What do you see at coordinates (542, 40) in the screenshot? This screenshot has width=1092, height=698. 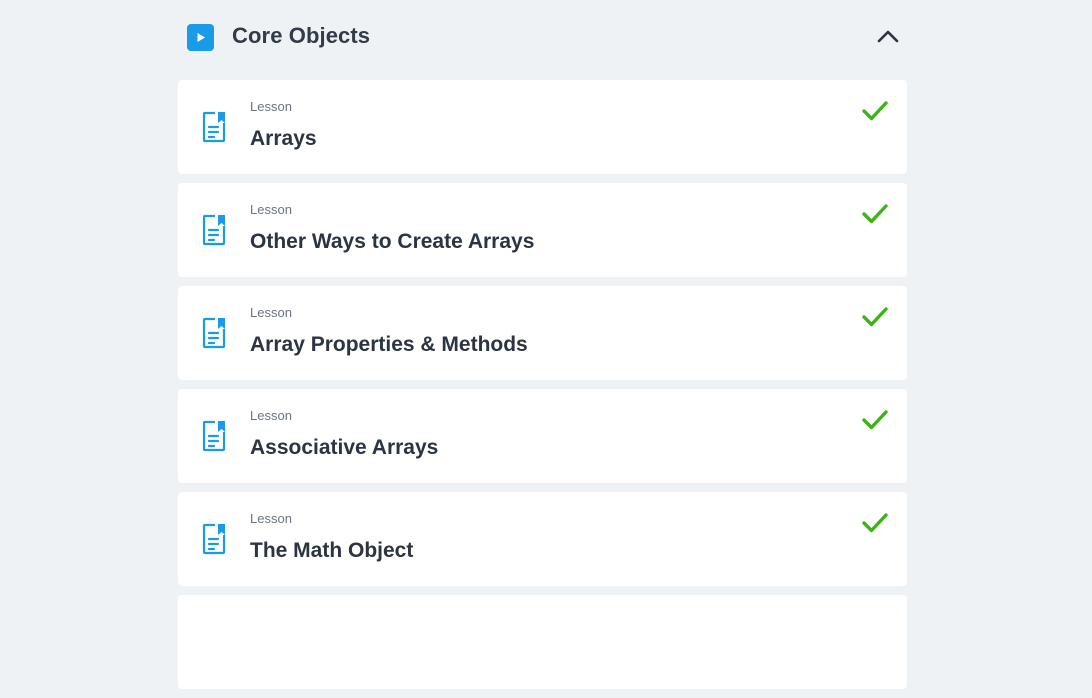 I see `section-header: Core Objects` at bounding box center [542, 40].